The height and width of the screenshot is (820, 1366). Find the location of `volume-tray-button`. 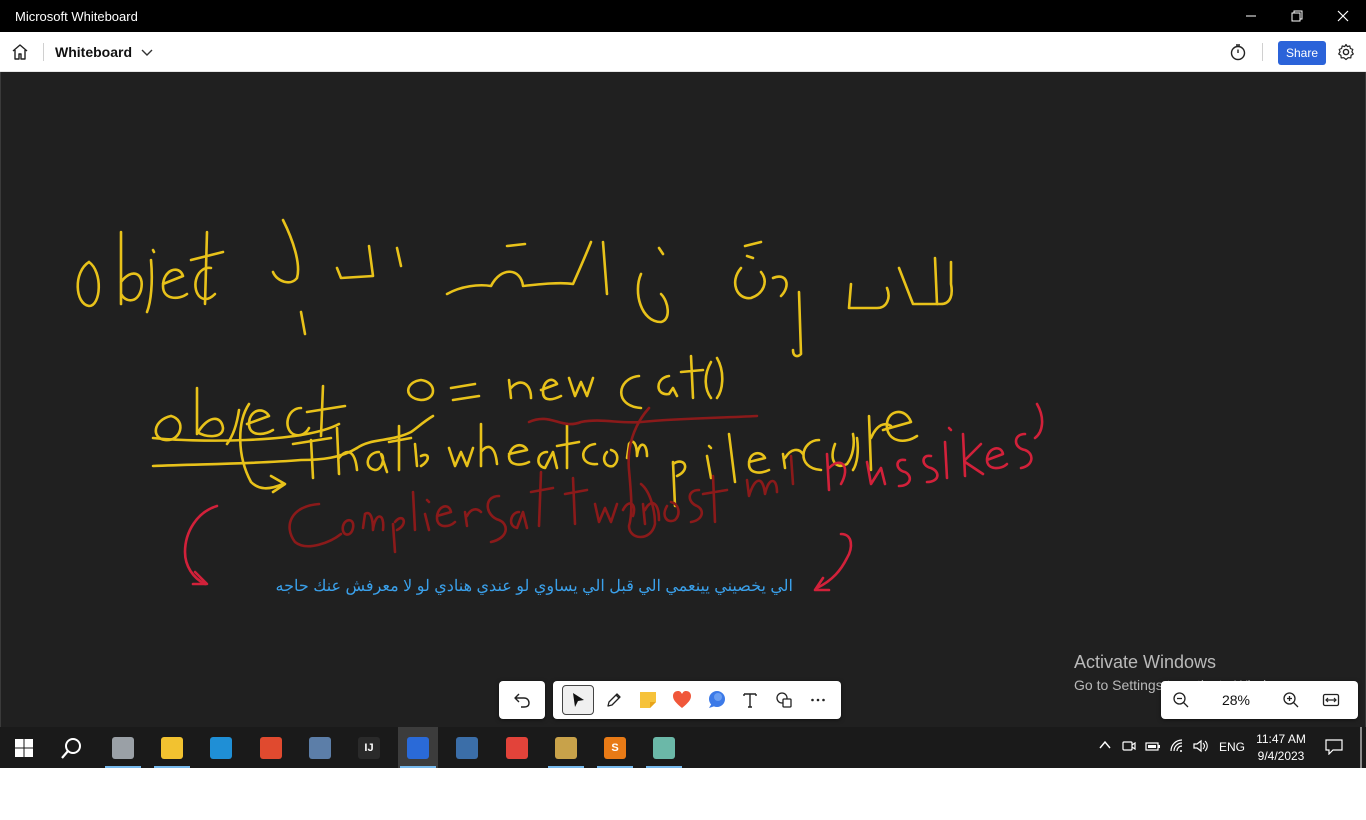

volume-tray-button is located at coordinates (1201, 747).